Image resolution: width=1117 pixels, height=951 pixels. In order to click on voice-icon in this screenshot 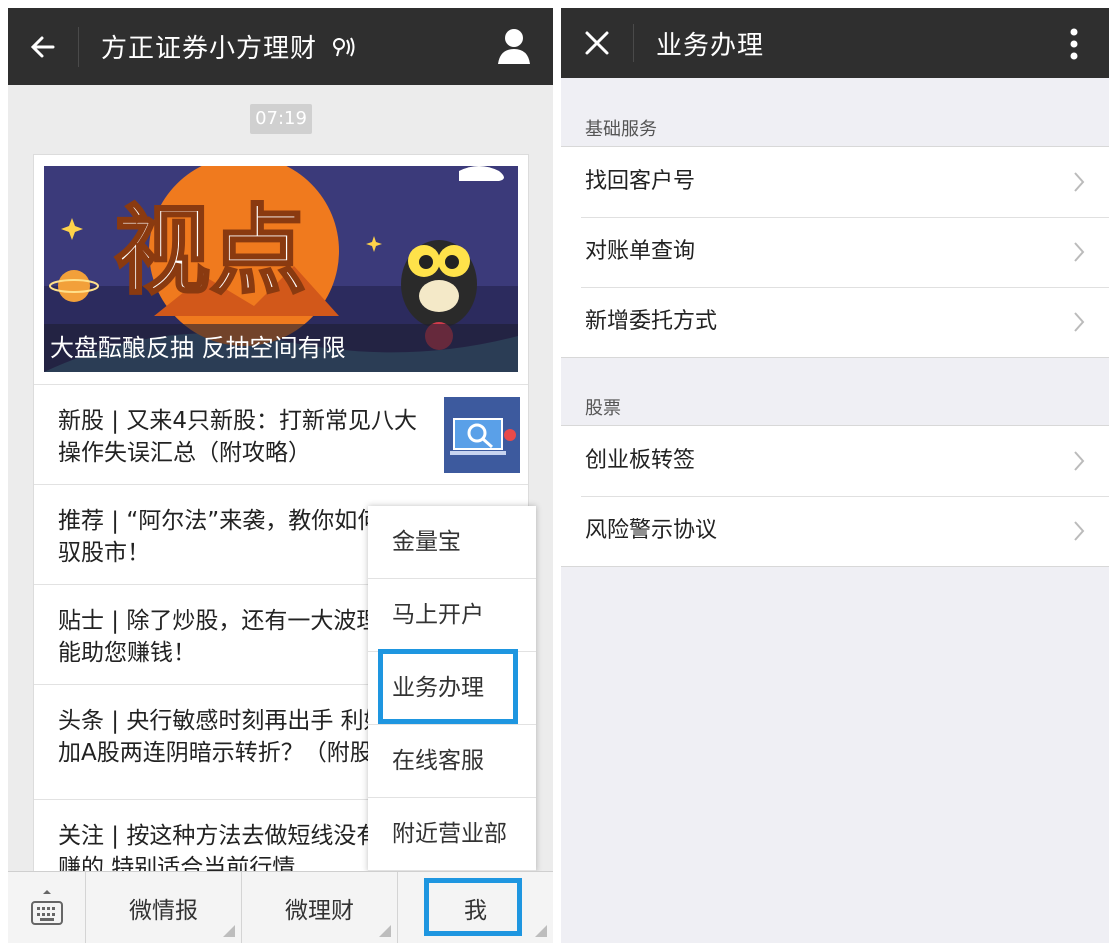, I will do `click(344, 46)`.